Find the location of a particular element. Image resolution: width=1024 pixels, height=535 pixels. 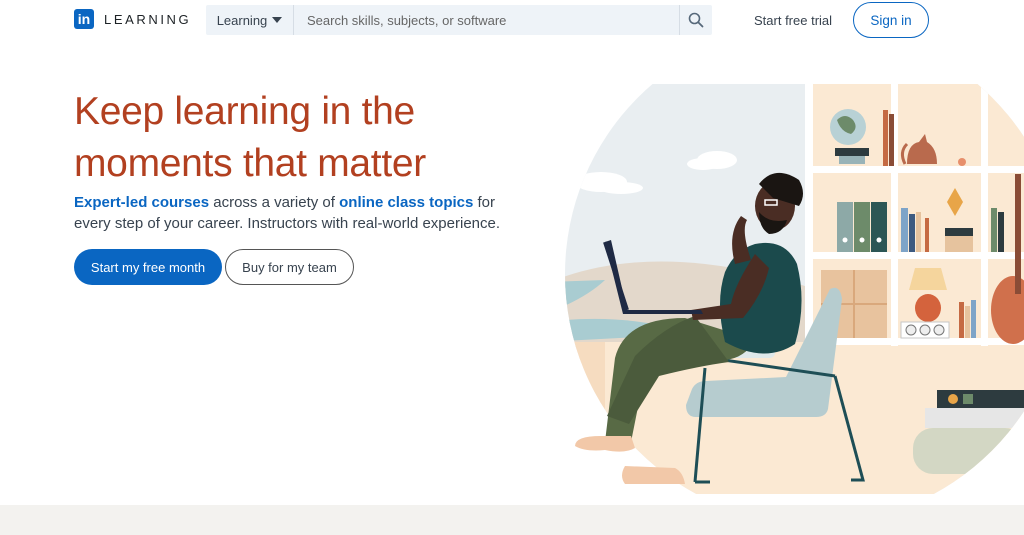

caret-down-icon is located at coordinates (277, 20).